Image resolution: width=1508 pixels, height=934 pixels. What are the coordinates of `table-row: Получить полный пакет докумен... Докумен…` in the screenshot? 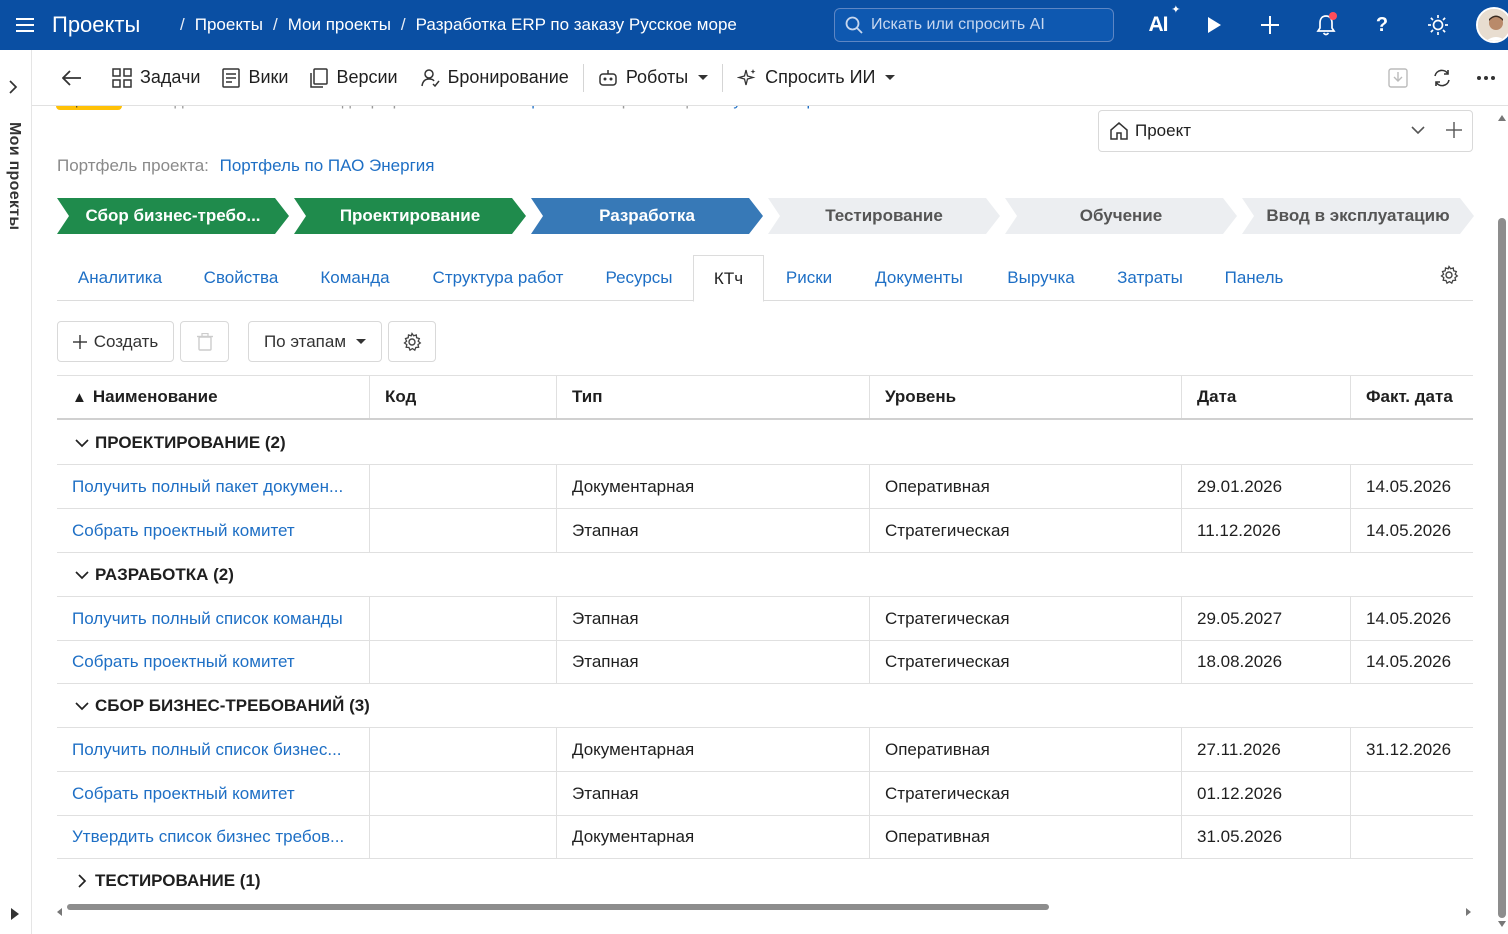 It's located at (765, 487).